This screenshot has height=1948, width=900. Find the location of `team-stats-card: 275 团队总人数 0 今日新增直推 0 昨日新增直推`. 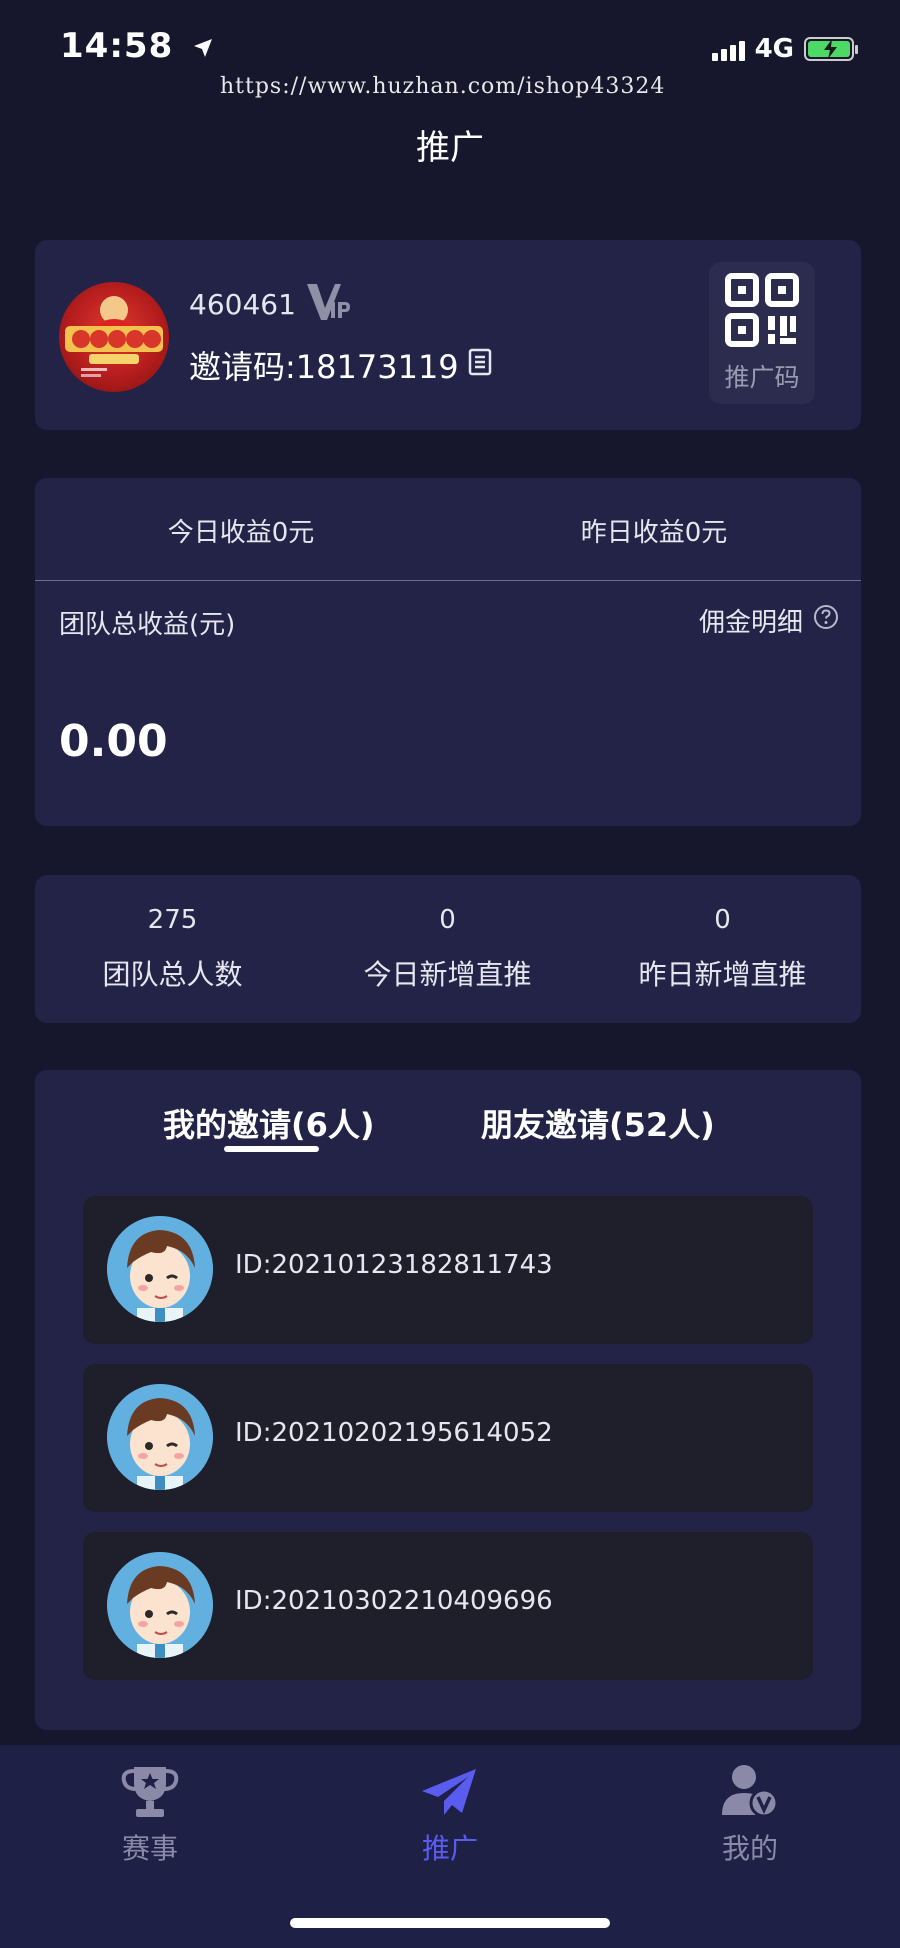

team-stats-card: 275 团队总人数 0 今日新增直推 0 昨日新增直推 is located at coordinates (448, 949).